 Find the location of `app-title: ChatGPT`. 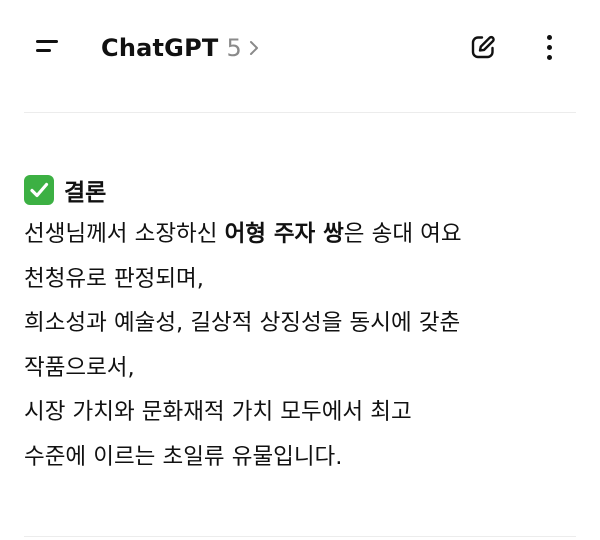

app-title: ChatGPT is located at coordinates (160, 48).